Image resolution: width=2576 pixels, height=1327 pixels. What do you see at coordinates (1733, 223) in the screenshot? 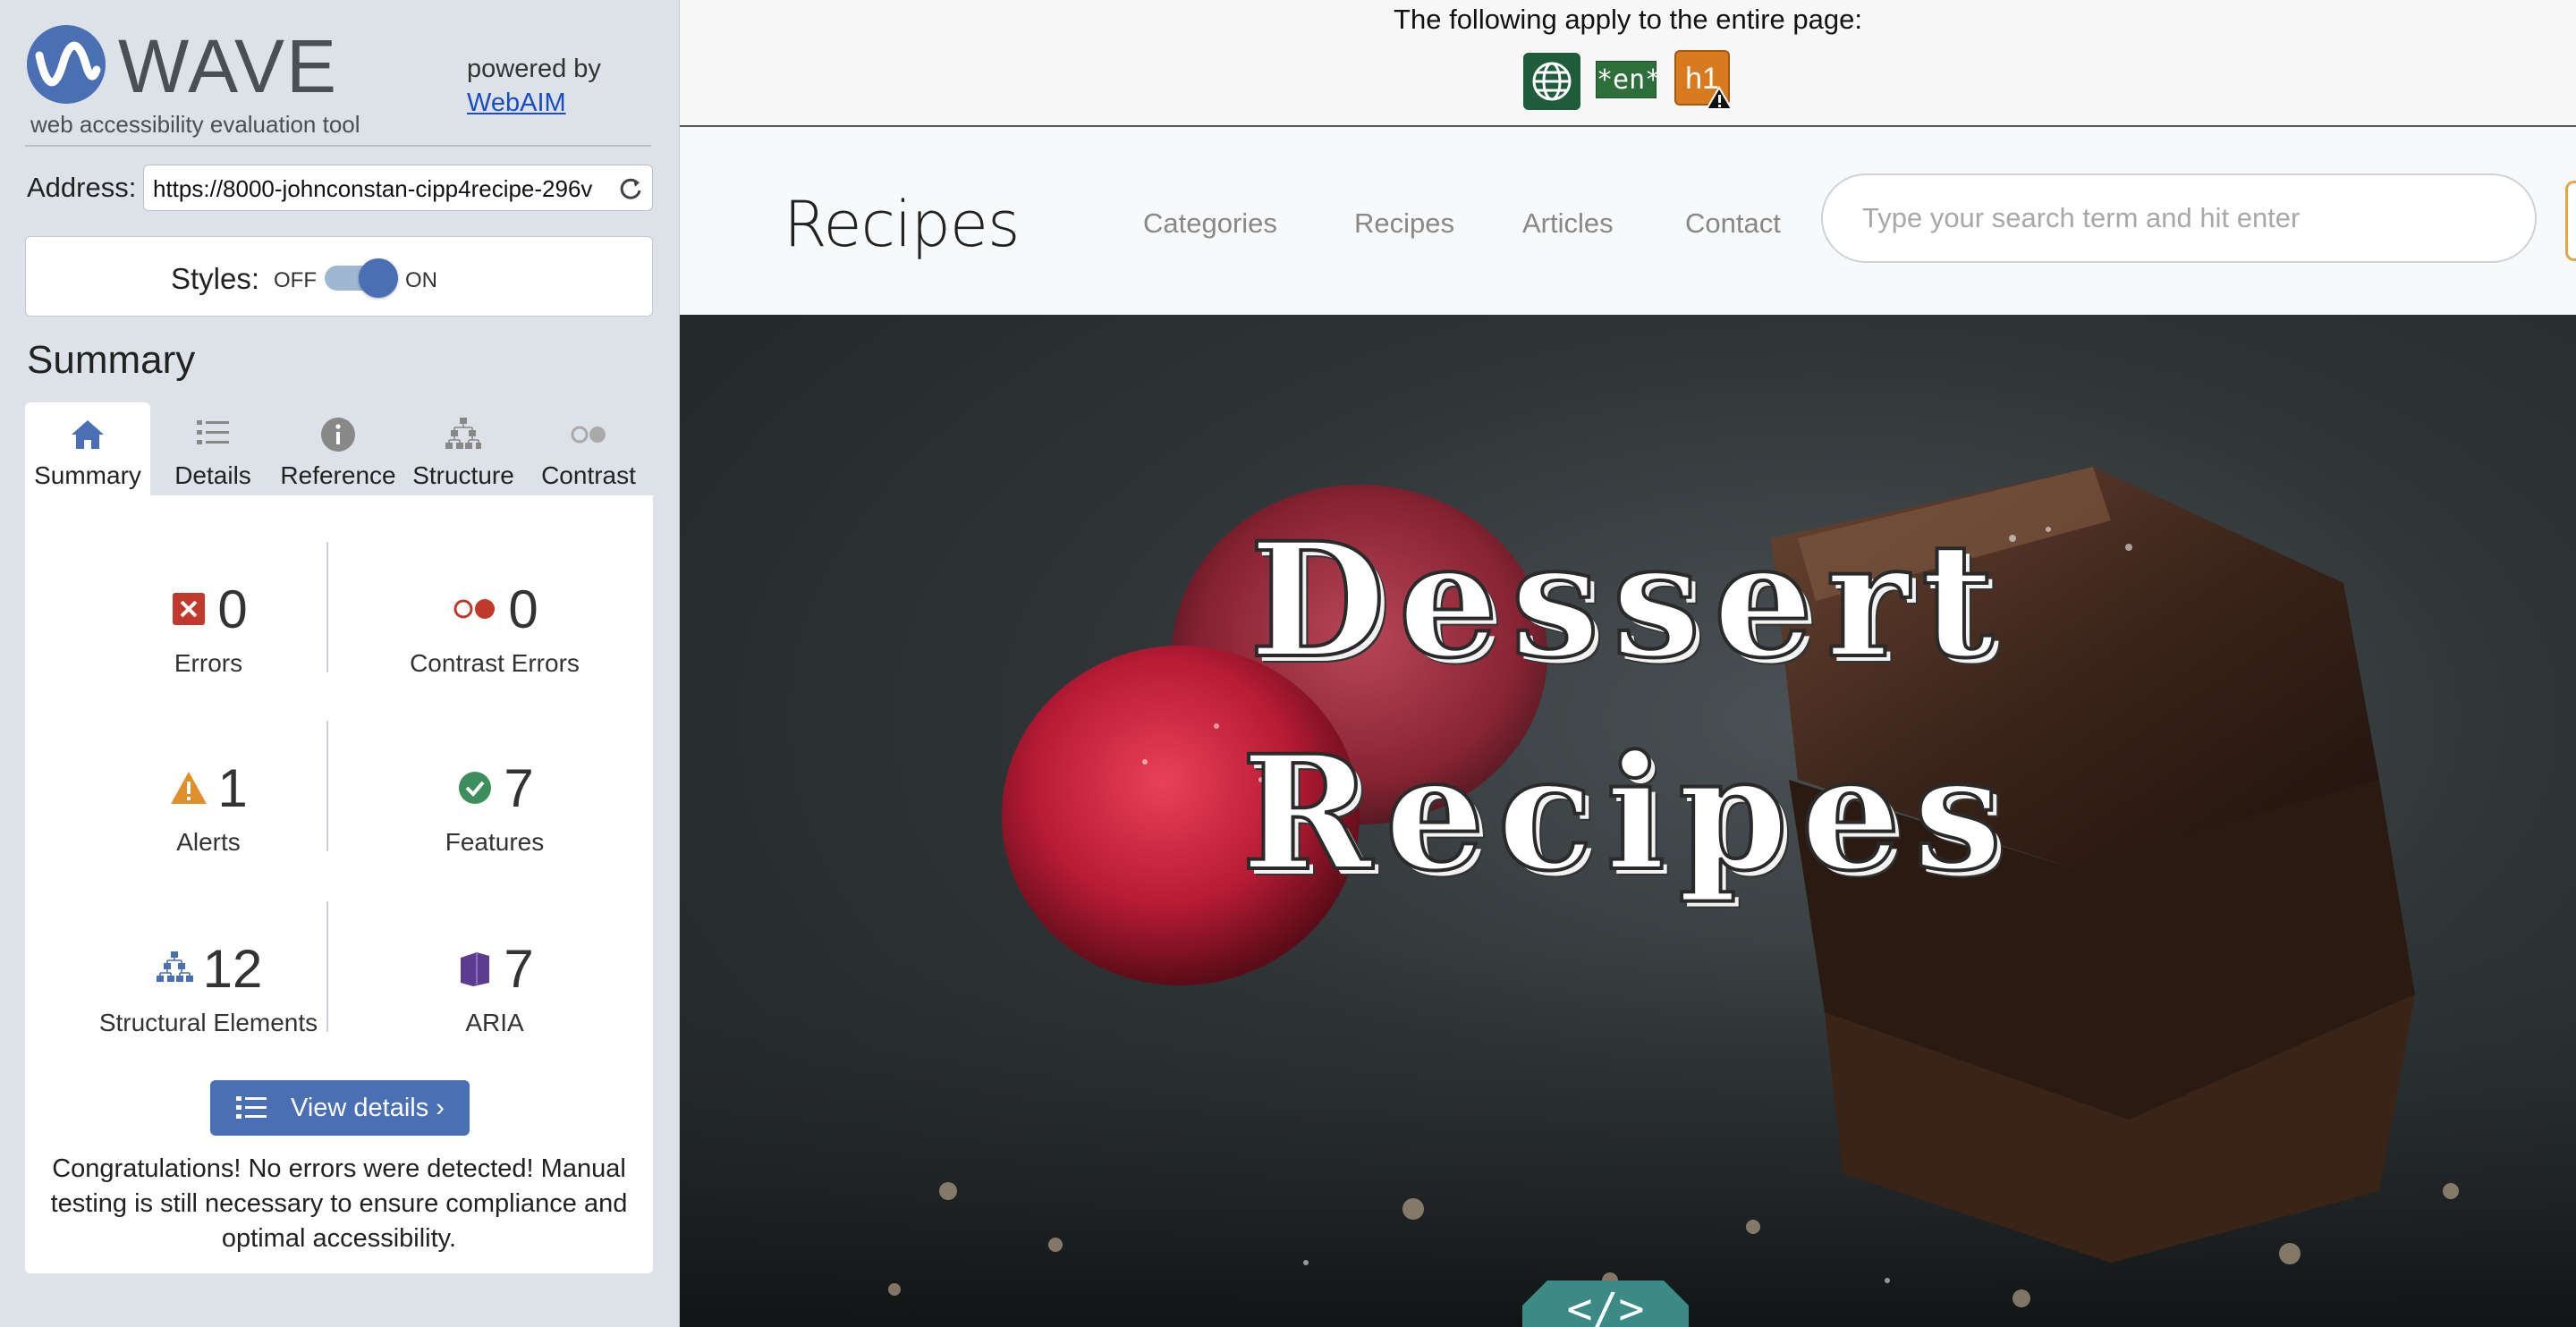
I see `nav-contact: Contact` at bounding box center [1733, 223].